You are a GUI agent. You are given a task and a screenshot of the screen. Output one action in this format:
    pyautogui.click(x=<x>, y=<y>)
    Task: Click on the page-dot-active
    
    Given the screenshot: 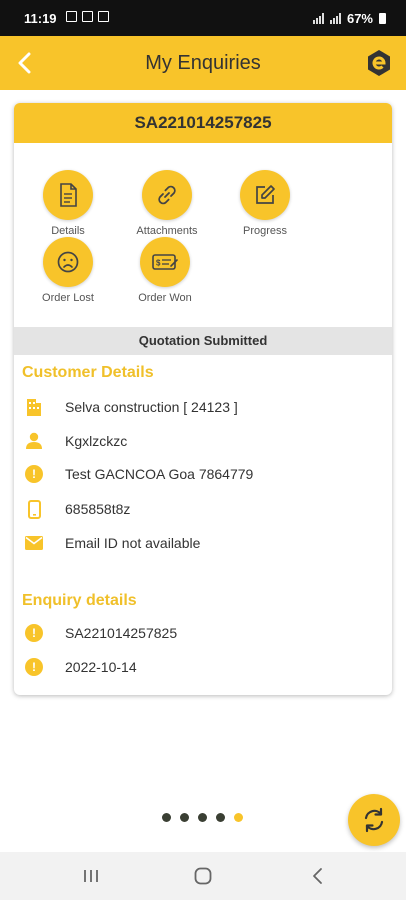 What is the action you would take?
    pyautogui.click(x=238, y=817)
    